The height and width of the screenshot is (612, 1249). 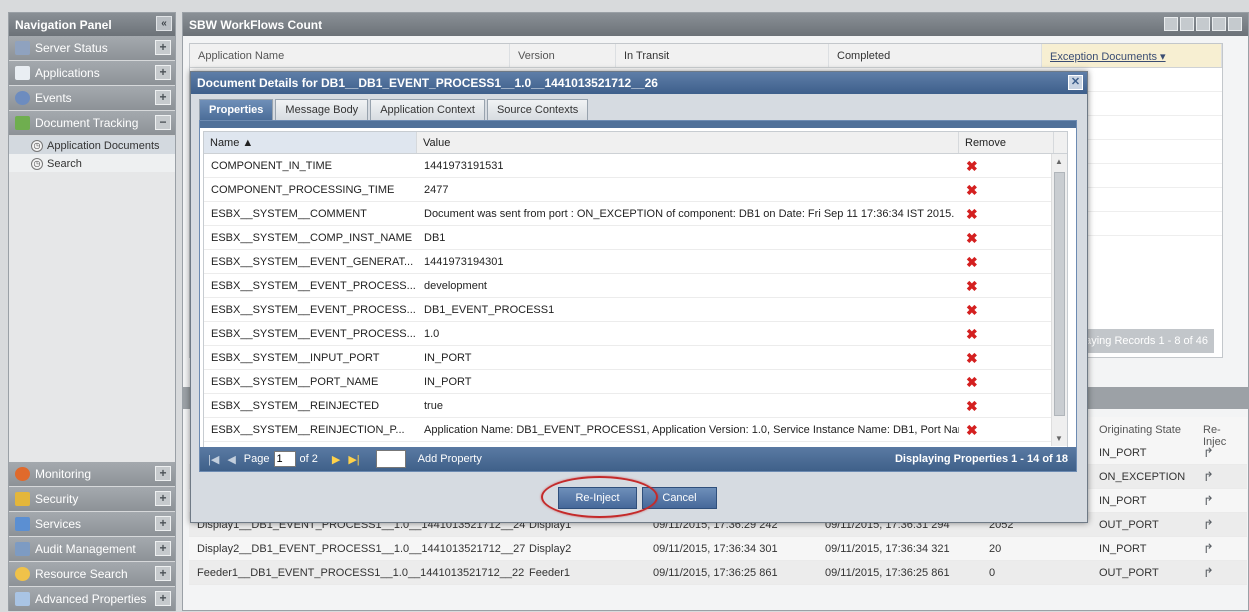 What do you see at coordinates (995, 548) in the screenshot?
I see `duration-cell: 20` at bounding box center [995, 548].